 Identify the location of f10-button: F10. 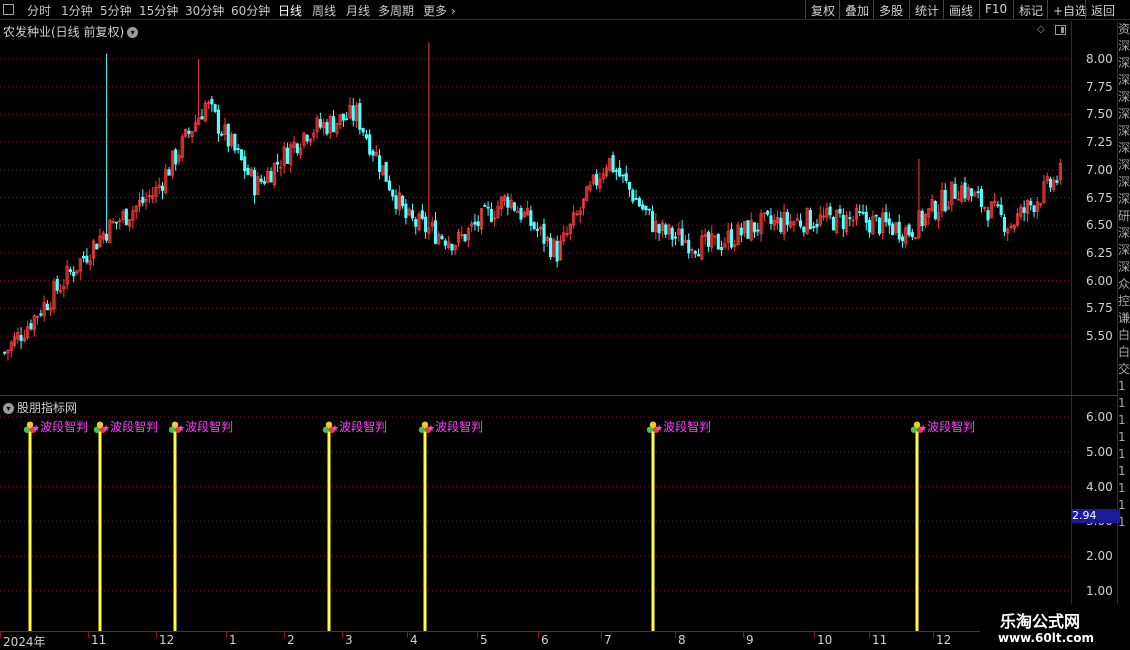
(995, 9).